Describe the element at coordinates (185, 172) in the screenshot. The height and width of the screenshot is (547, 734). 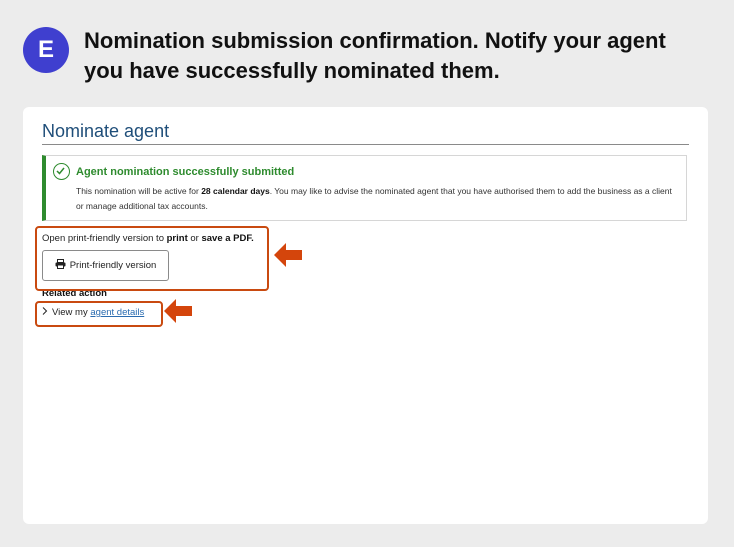
I see `notice-title: Agent nomination successfully submitted` at that location.